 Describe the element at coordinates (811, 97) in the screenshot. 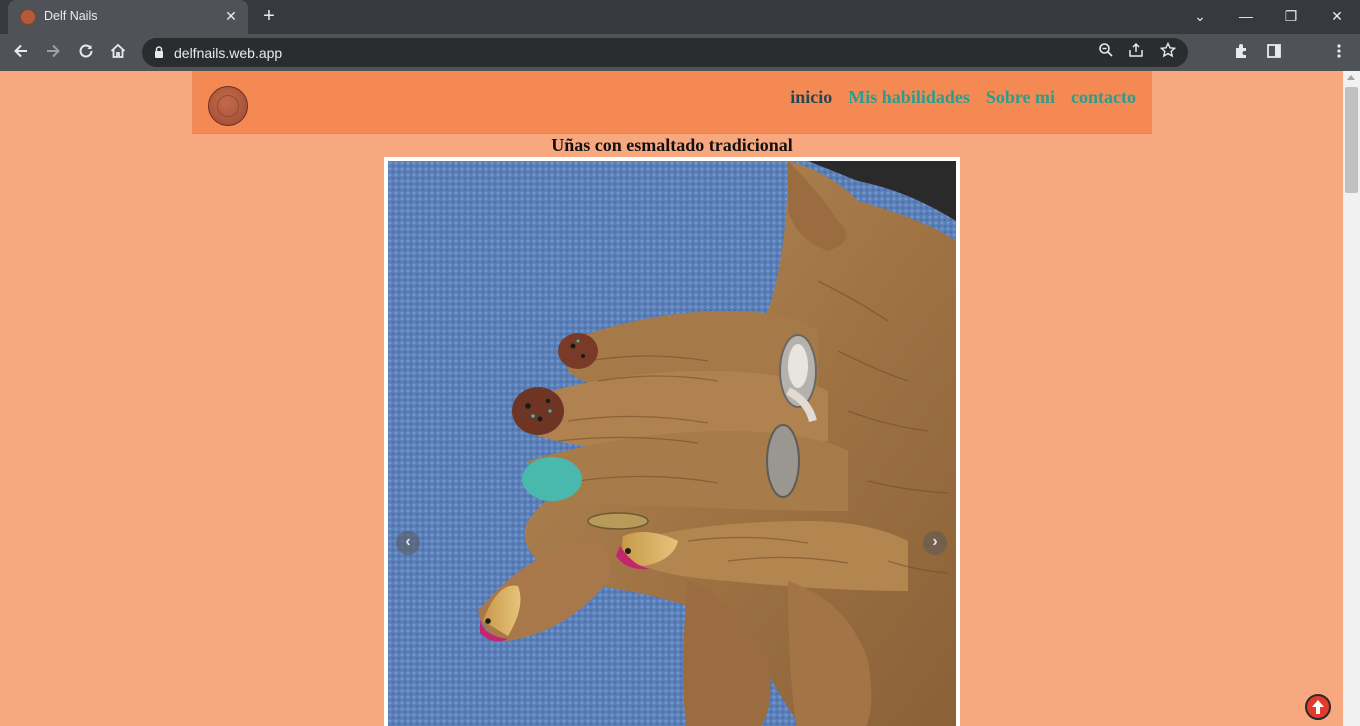

I see `nav-link-inicio: inicio` at that location.